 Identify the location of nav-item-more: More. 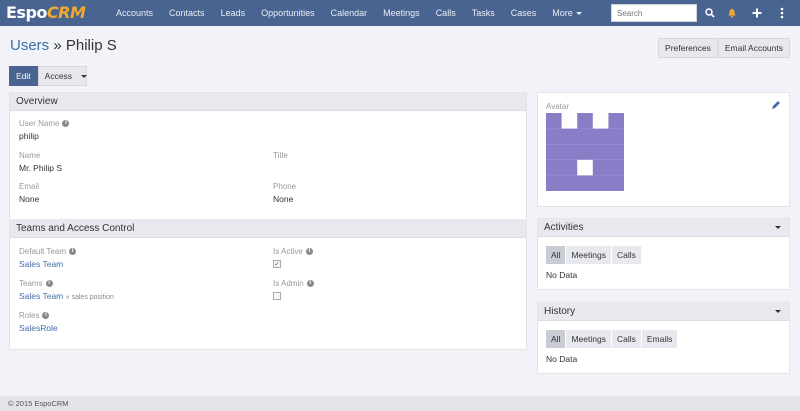
(567, 13).